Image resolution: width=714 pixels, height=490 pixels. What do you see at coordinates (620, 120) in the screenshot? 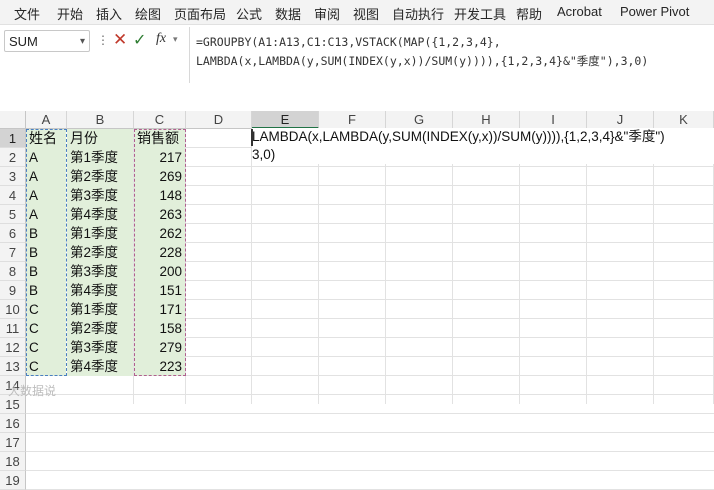
I see `column-header-j: J` at bounding box center [620, 120].